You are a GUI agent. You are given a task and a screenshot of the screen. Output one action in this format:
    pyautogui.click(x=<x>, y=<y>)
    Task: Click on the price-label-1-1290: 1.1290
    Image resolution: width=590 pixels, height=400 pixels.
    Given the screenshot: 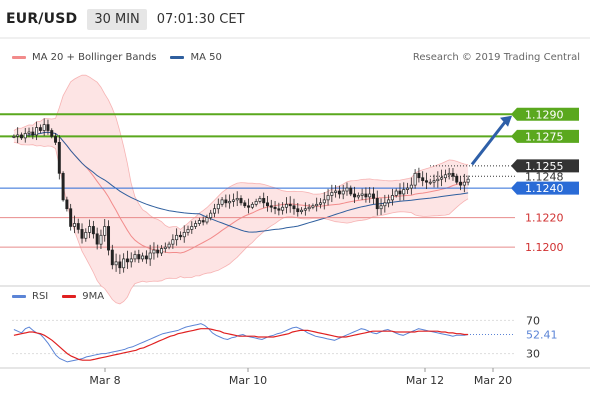 What is the action you would take?
    pyautogui.click(x=545, y=114)
    